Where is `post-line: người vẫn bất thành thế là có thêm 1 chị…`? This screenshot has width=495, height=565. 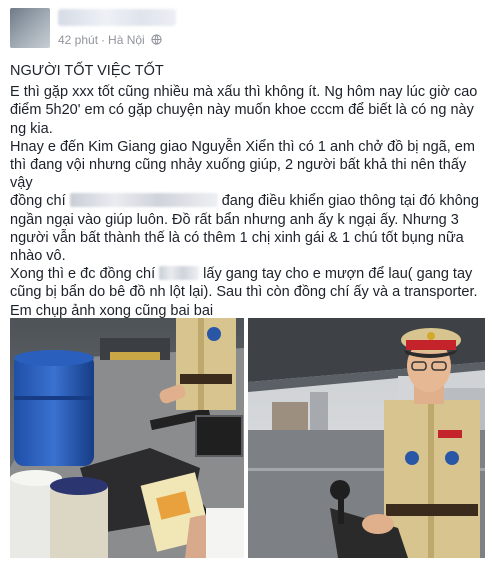
post-line: người vẫn bất thành thế là có thêm 1 chị… is located at coordinates (237, 237).